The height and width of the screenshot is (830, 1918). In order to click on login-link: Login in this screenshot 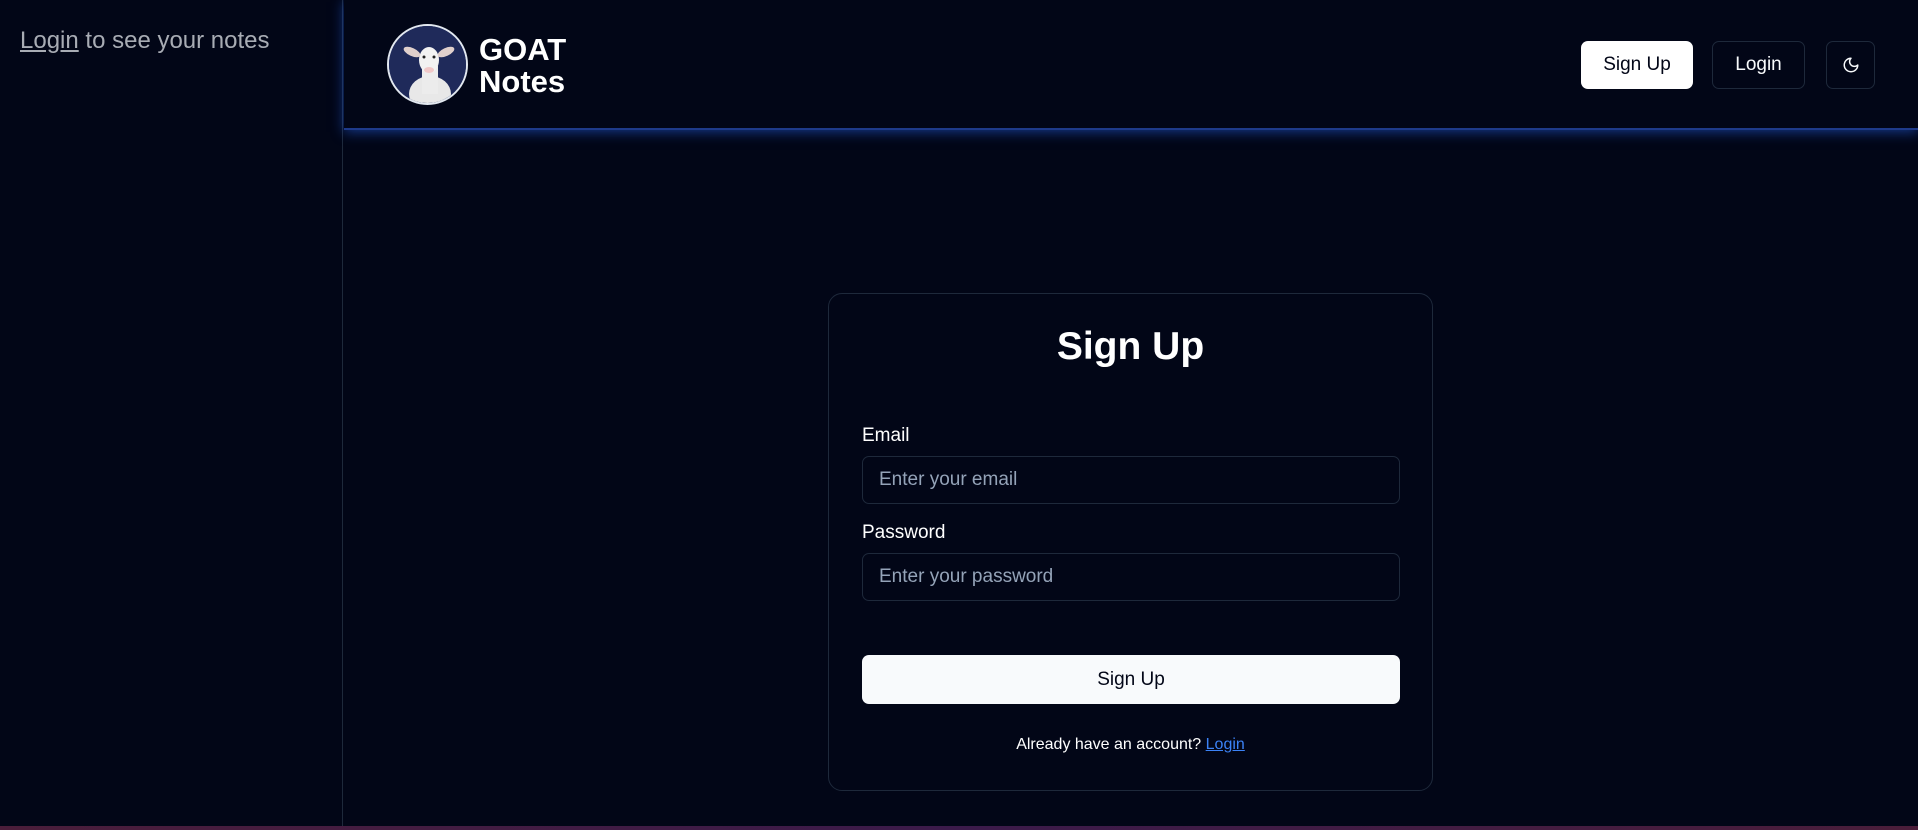, I will do `click(1225, 744)`.